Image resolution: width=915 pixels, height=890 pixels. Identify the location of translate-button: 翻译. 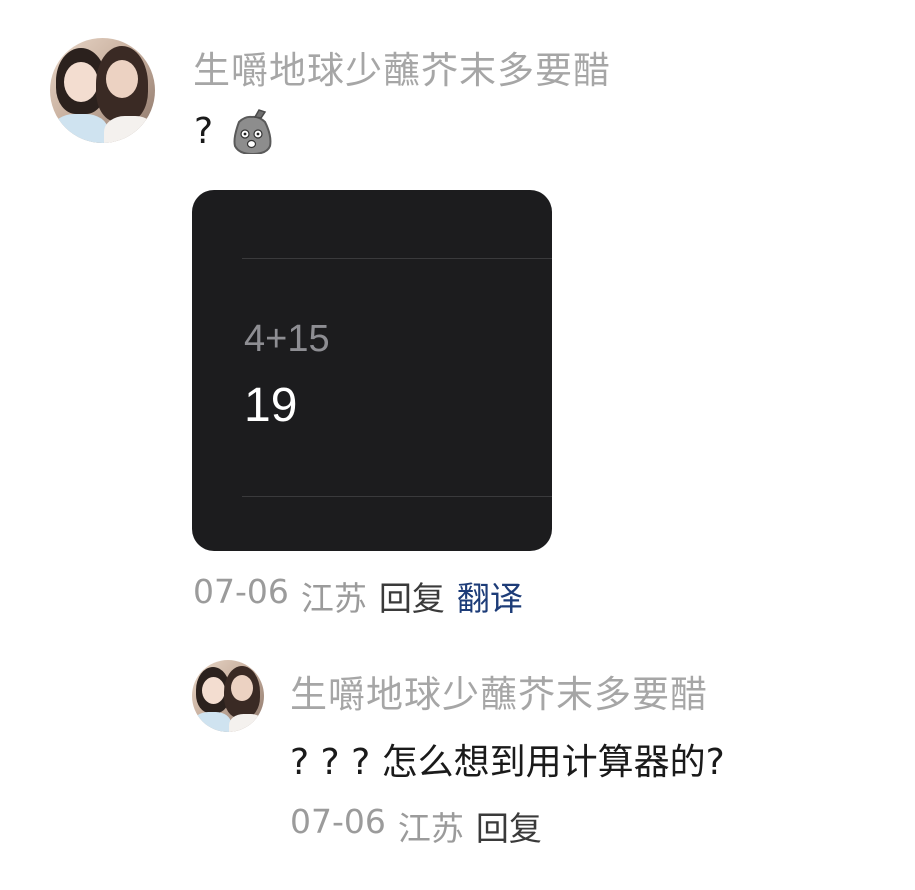
(490, 596).